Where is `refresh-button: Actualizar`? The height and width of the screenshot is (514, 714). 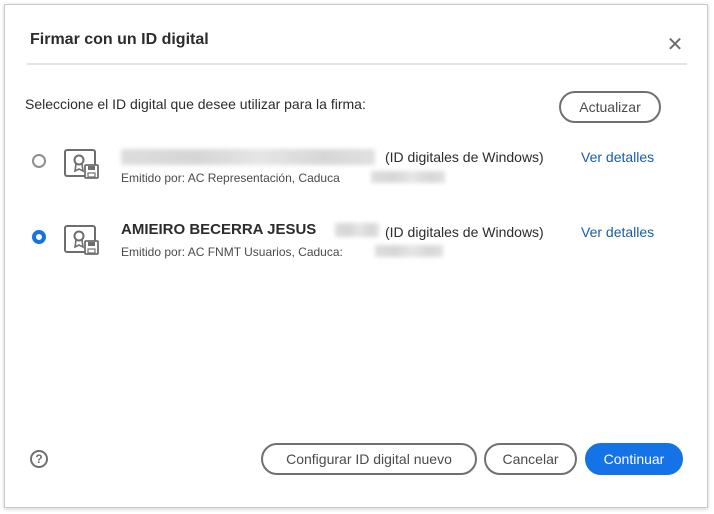 refresh-button: Actualizar is located at coordinates (610, 107).